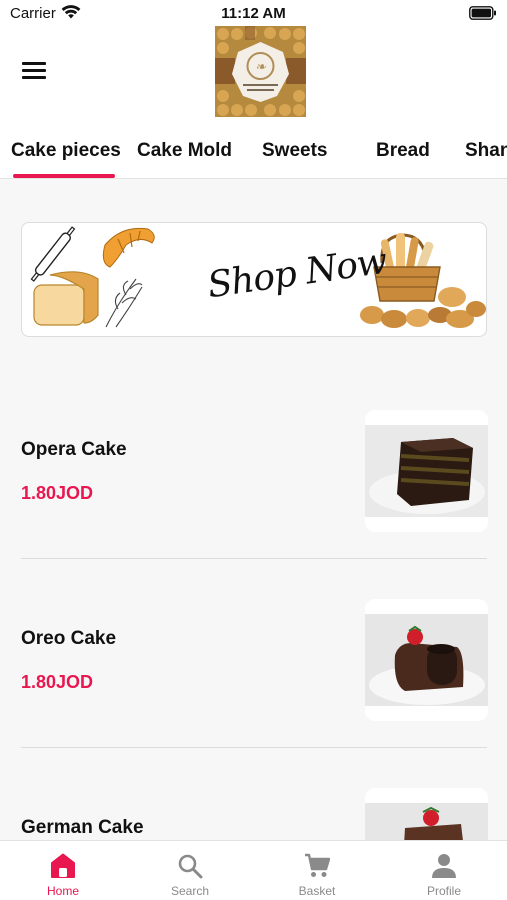  Describe the element at coordinates (482, 13) in the screenshot. I see `battery-icon` at that location.